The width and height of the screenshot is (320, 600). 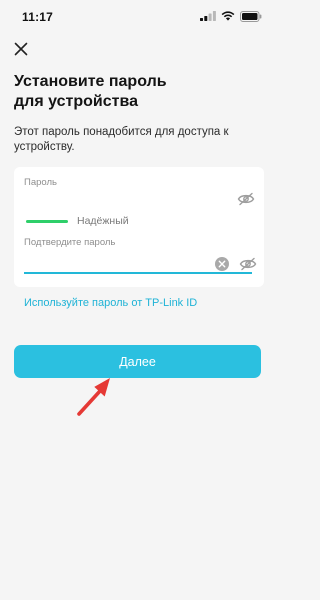 What do you see at coordinates (90, 81) in the screenshot?
I see `page-title-line1: Установите пароль` at bounding box center [90, 81].